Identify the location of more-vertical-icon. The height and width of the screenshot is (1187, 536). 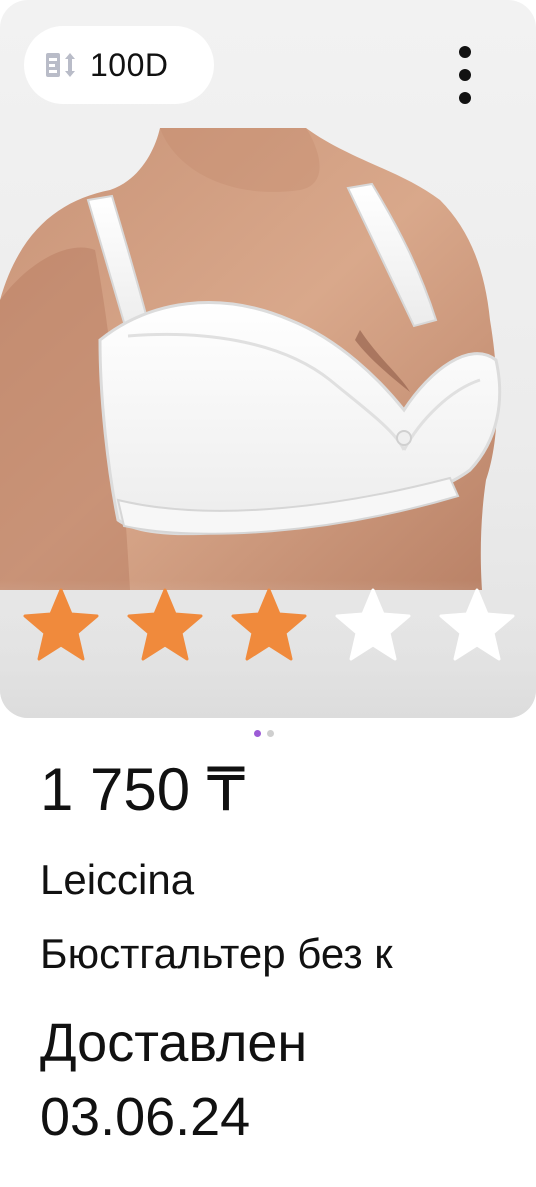
(465, 52).